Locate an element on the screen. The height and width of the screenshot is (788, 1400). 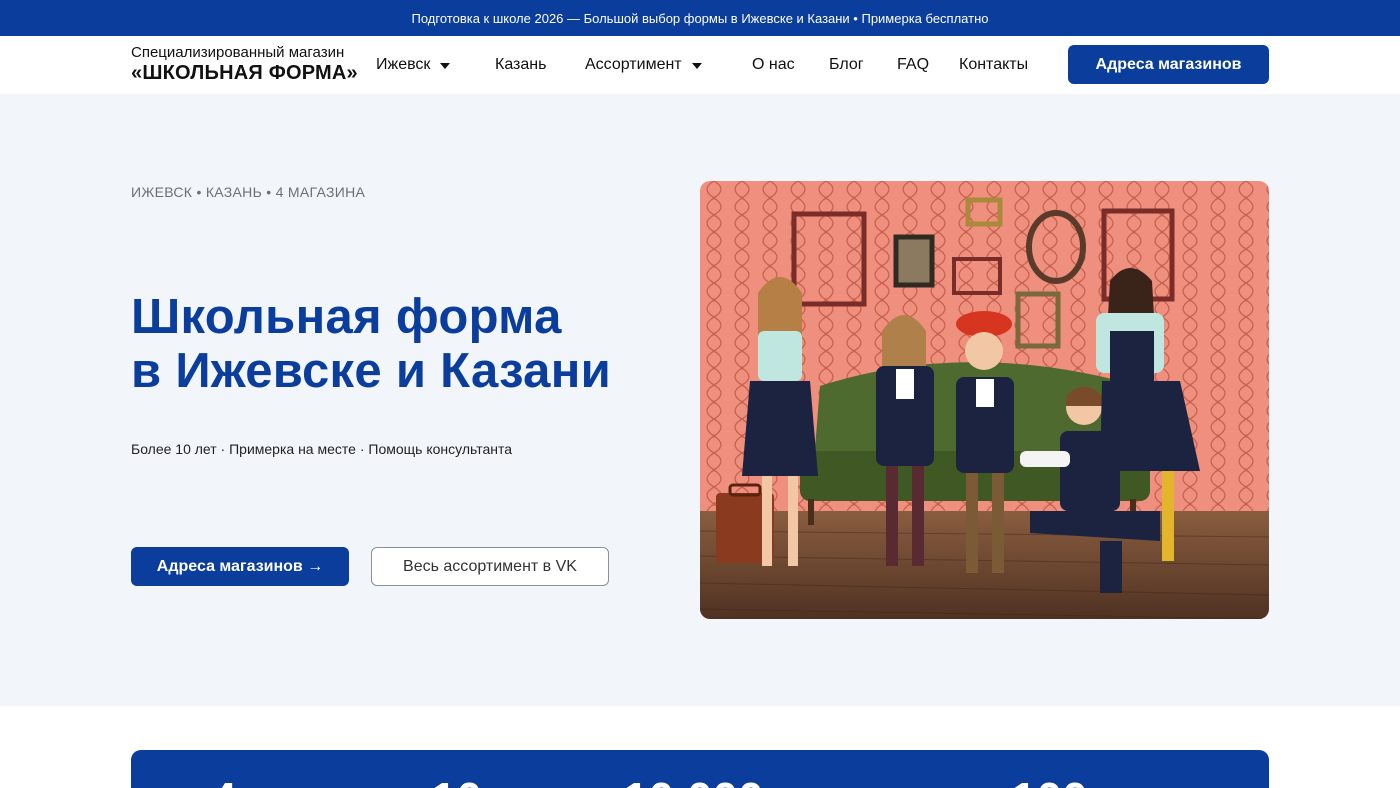
store-addresses-button: Адреса магазинов is located at coordinates (1168, 64).